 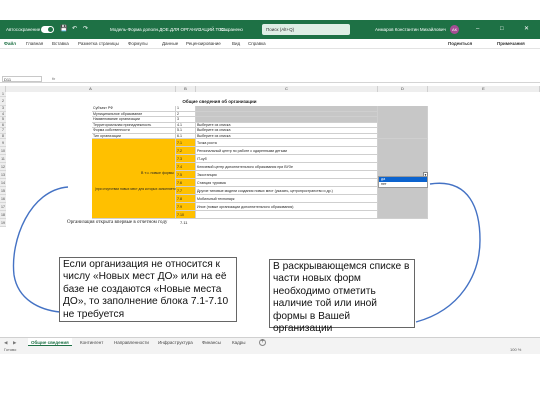 What do you see at coordinates (448, 252) in the screenshot?
I see `right-callout-curve` at bounding box center [448, 252].